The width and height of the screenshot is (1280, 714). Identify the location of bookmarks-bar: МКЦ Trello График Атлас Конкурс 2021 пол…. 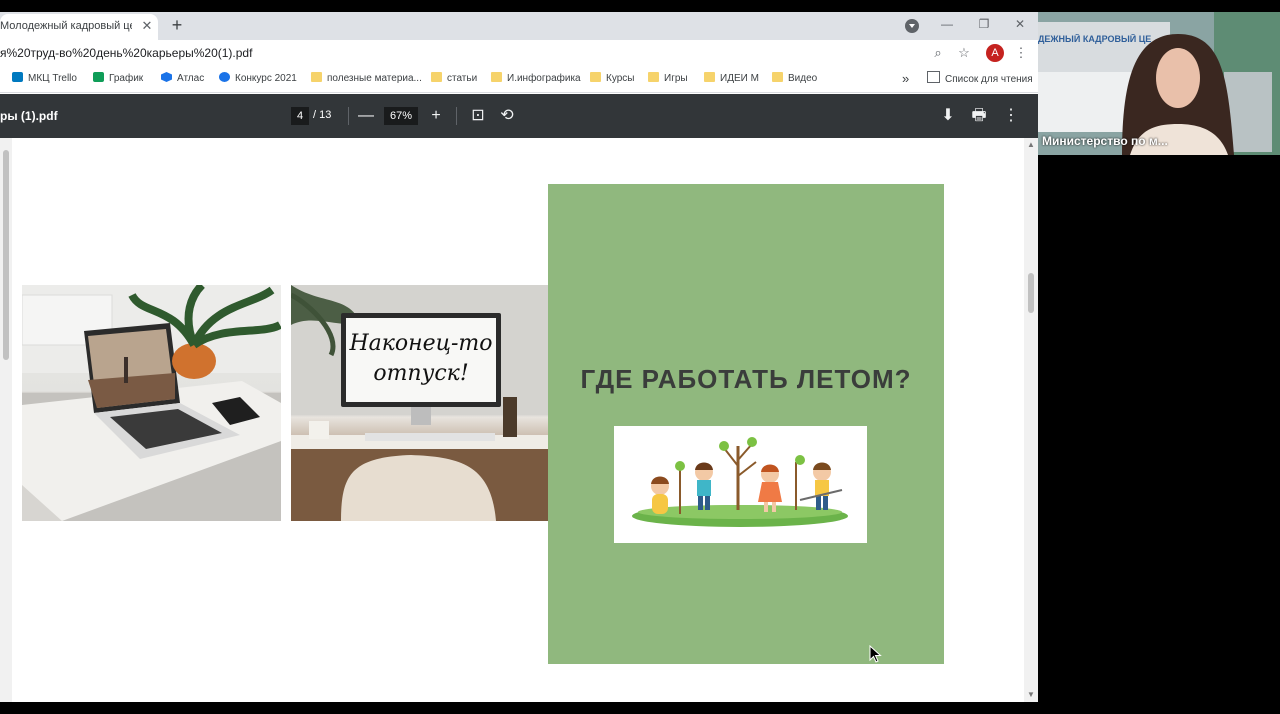
(519, 79).